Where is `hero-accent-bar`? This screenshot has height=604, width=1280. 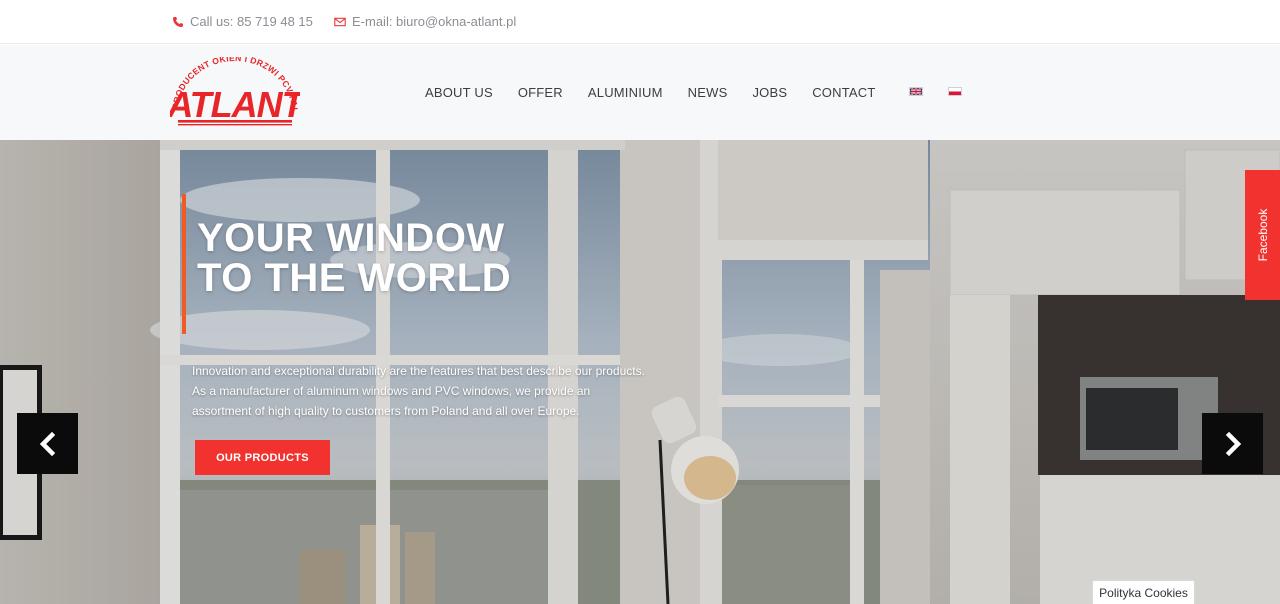 hero-accent-bar is located at coordinates (184, 264).